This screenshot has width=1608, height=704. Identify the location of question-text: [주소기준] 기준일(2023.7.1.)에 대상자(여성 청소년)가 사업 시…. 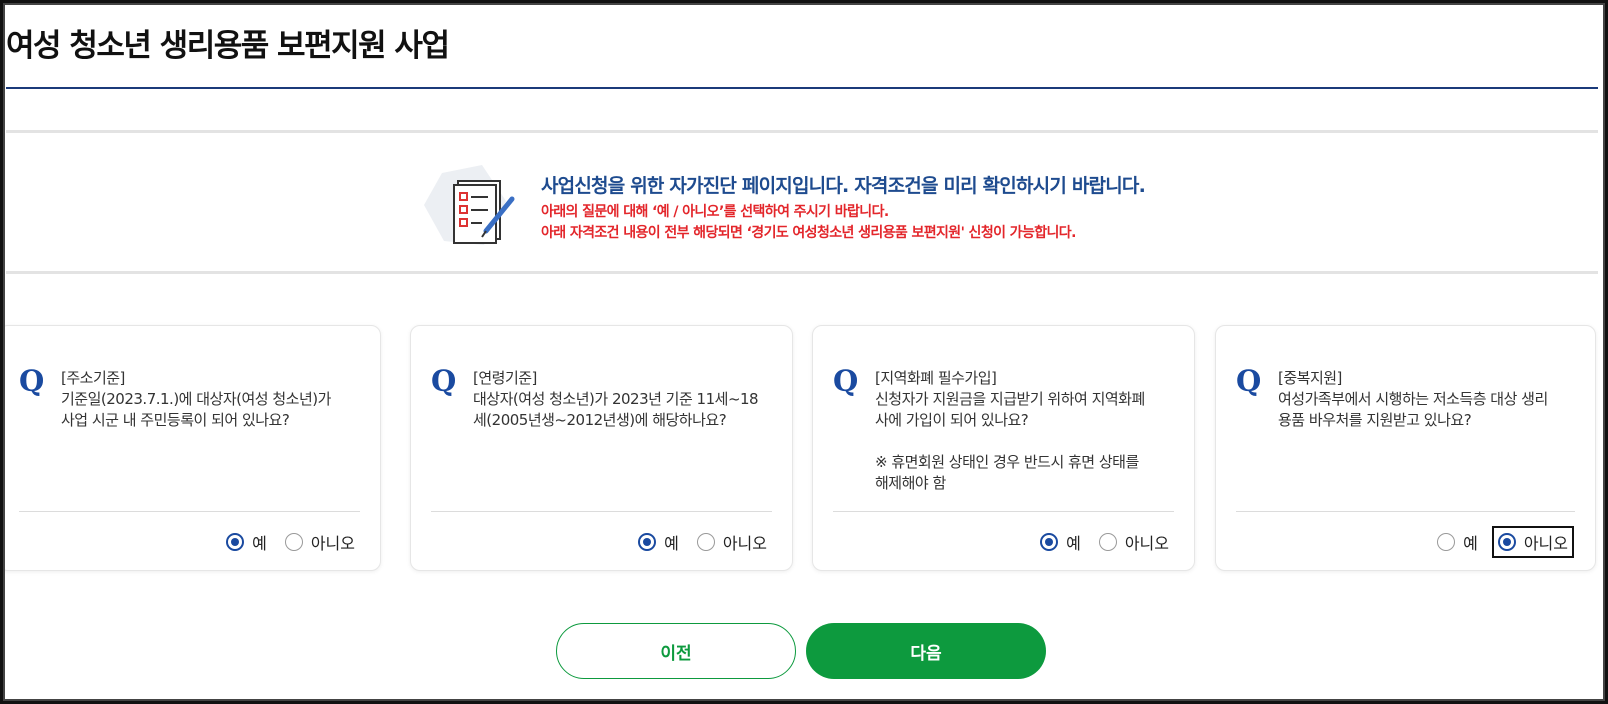
(196, 399).